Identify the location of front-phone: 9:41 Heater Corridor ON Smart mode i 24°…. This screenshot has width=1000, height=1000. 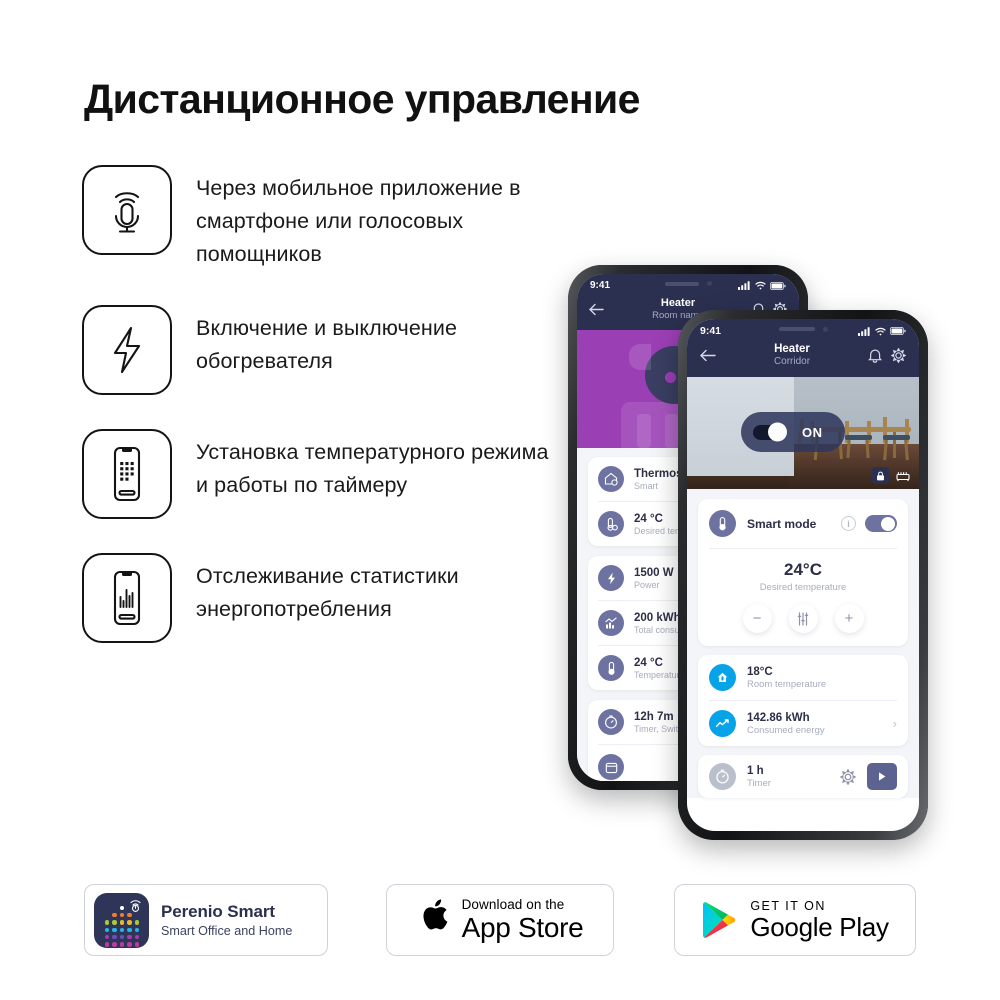
(803, 575).